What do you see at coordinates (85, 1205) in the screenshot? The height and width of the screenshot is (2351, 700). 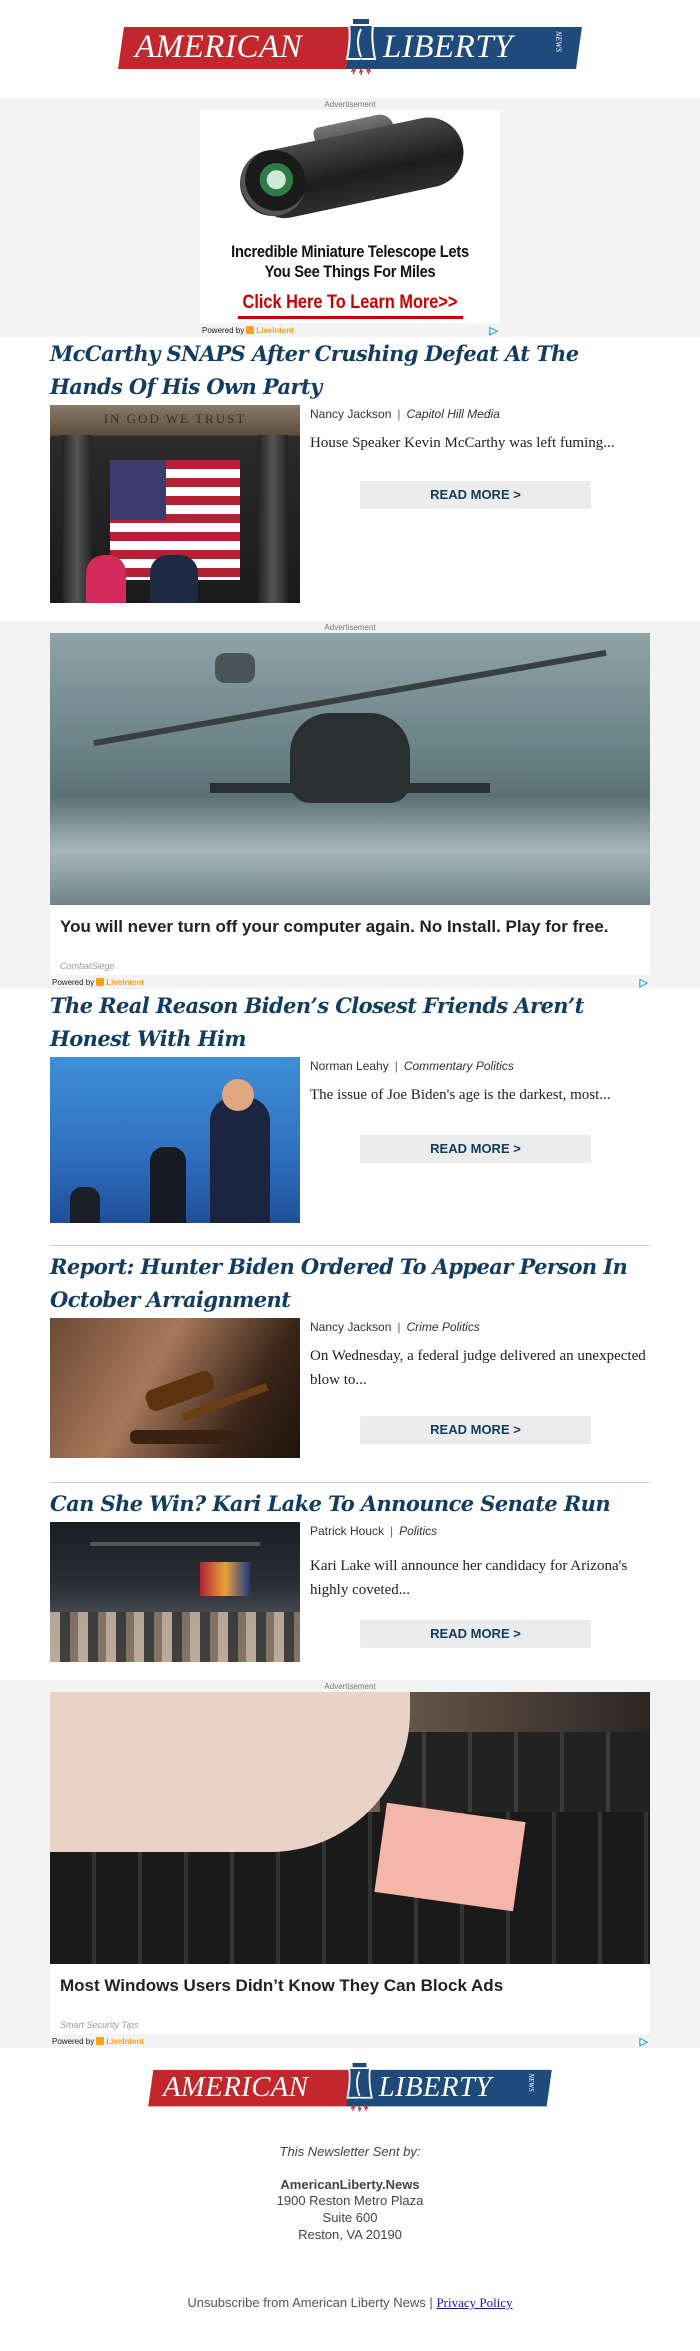 I see `person-far` at bounding box center [85, 1205].